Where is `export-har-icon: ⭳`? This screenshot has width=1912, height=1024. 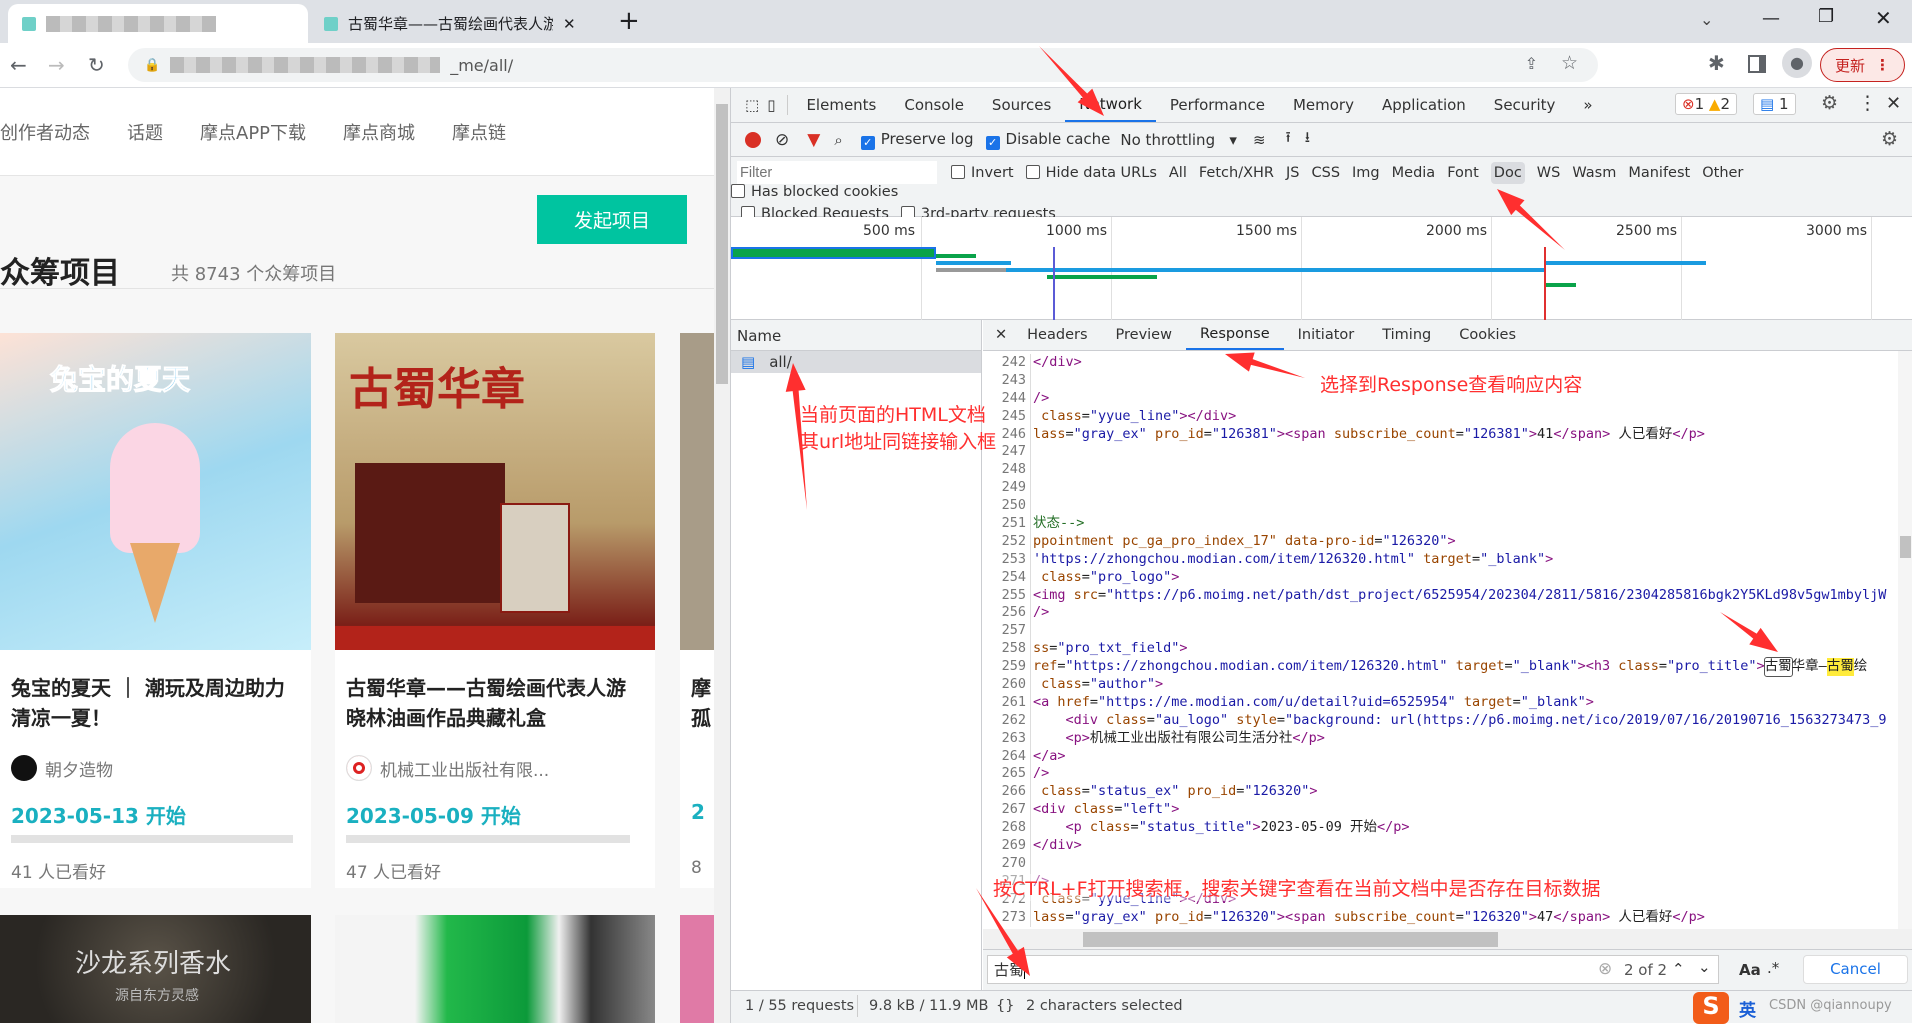
export-har-icon: ⭳ is located at coordinates (1307, 139).